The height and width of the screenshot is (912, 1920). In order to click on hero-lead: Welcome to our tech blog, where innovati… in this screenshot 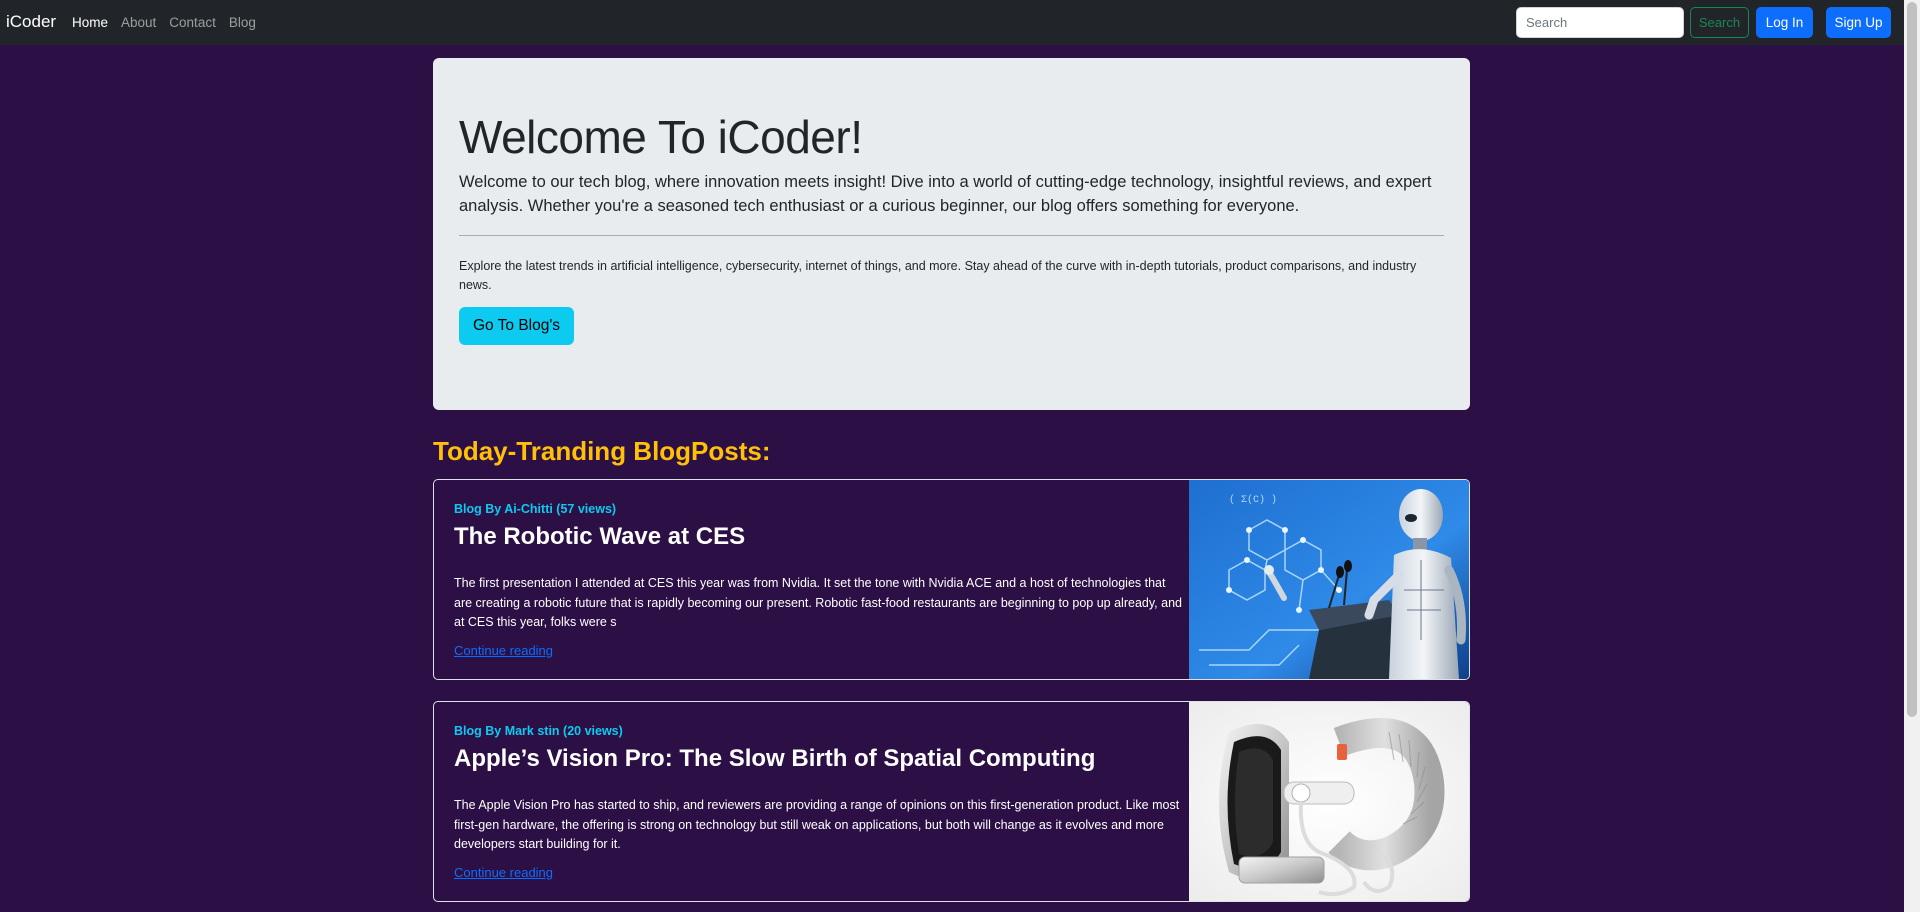, I will do `click(945, 194)`.